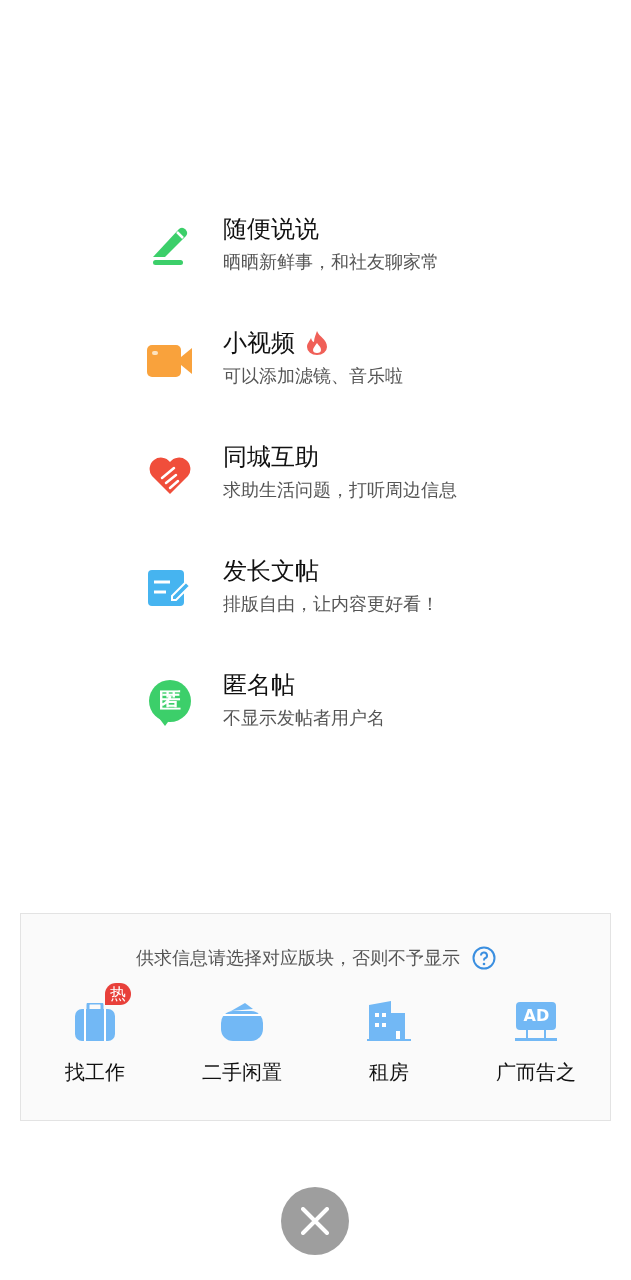 The image size is (631, 1280). Describe the element at coordinates (315, 361) in the screenshot. I see `post-type-option: 小视频 可以添加滤镜、音乐啦` at that location.